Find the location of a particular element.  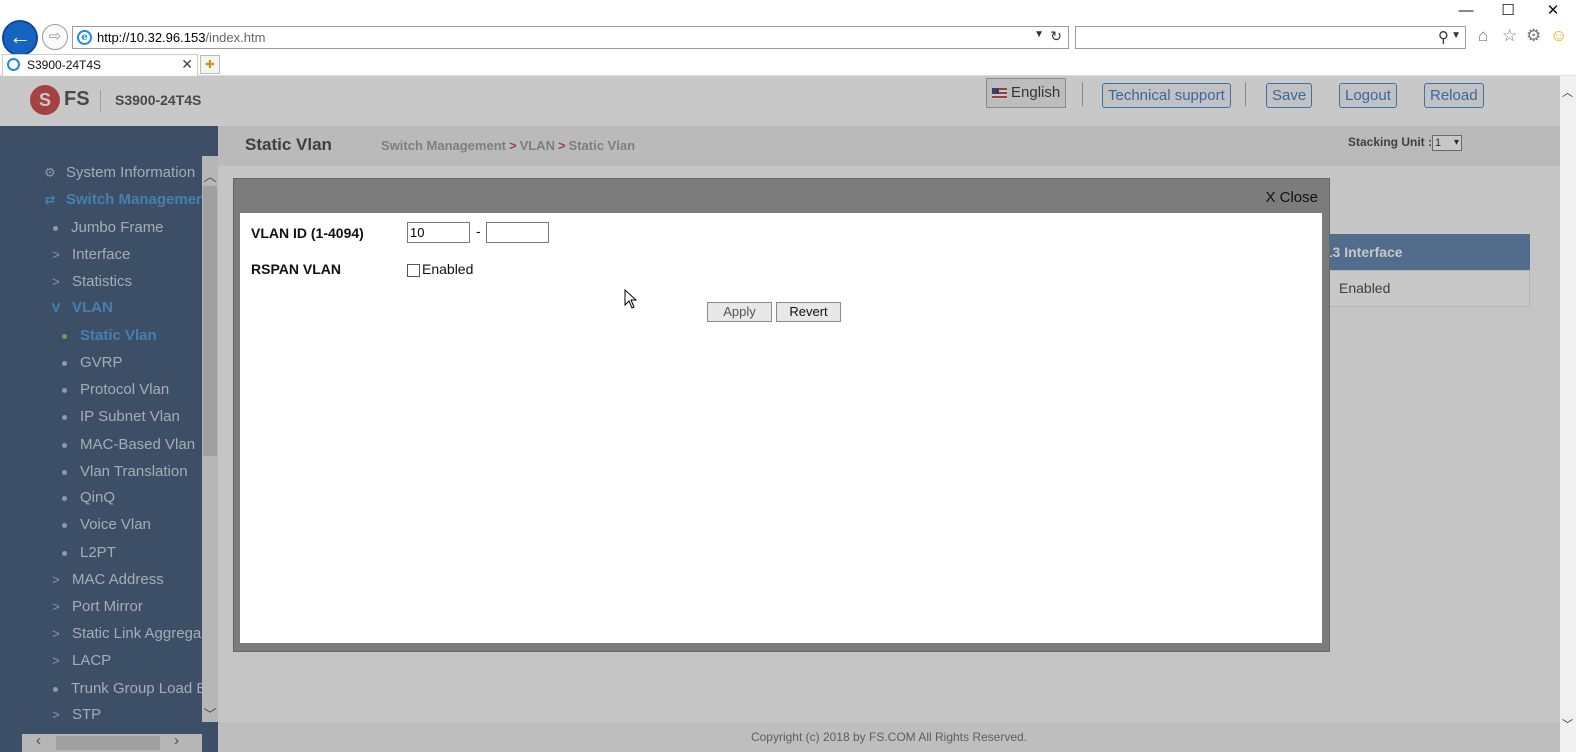

search-dropdown-icon: ▼ is located at coordinates (1456, 35).